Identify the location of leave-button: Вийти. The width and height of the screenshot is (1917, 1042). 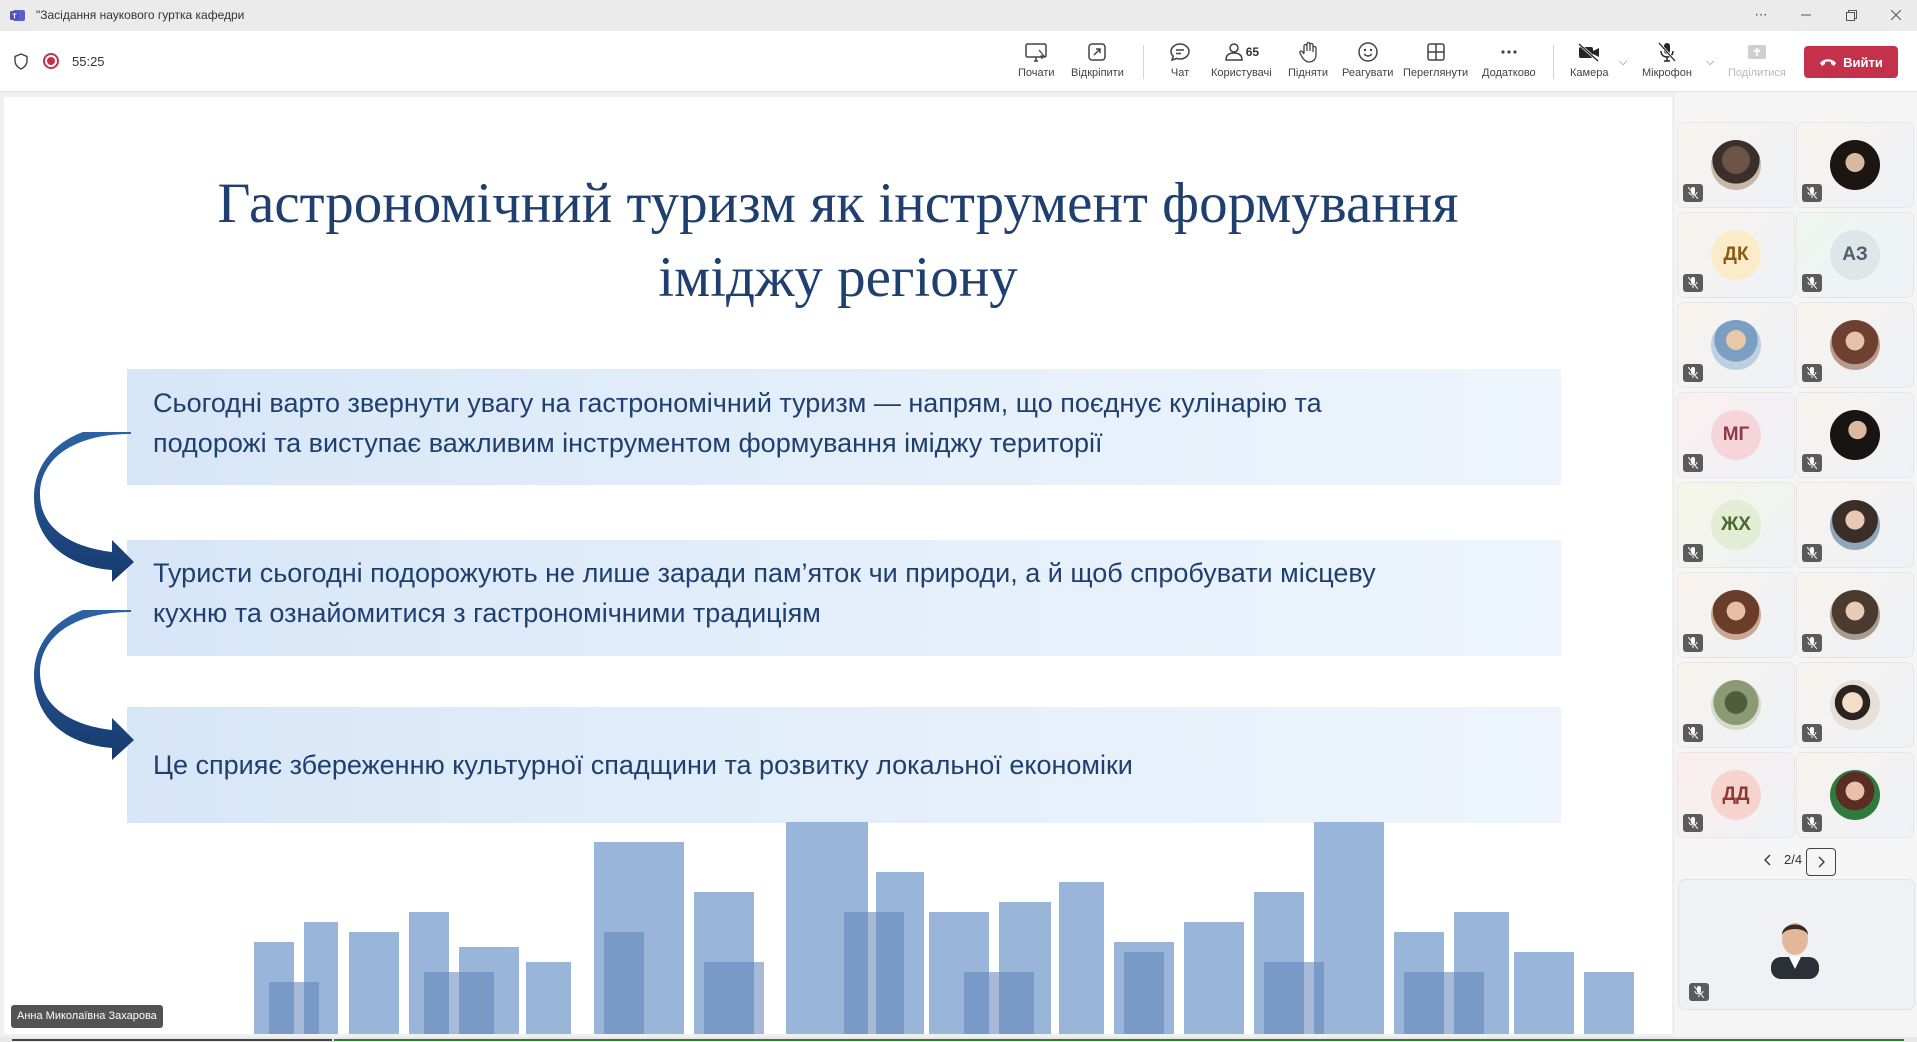
(1851, 62).